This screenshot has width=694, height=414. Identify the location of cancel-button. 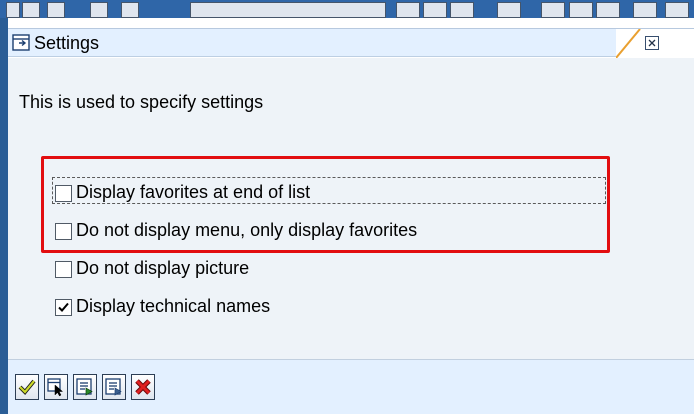
(143, 387).